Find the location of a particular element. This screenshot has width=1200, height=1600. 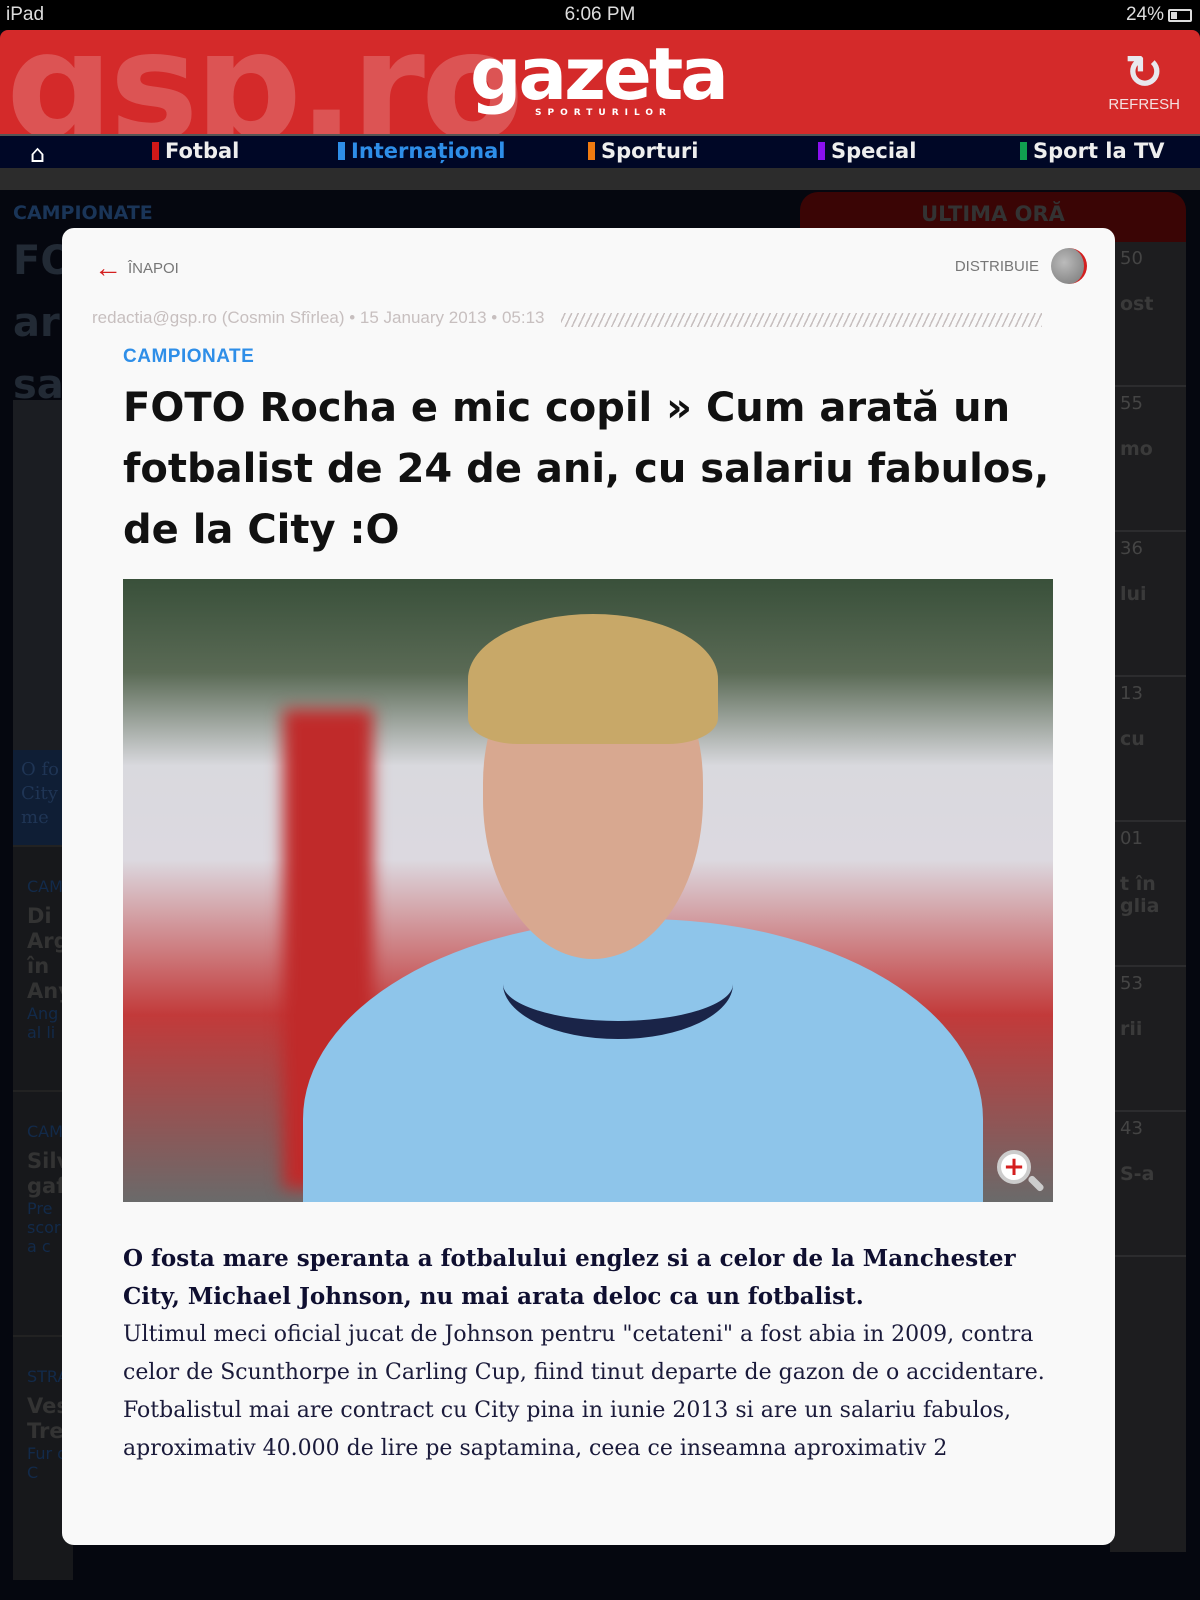

list-item: 36 lui is located at coordinates (1148, 604).